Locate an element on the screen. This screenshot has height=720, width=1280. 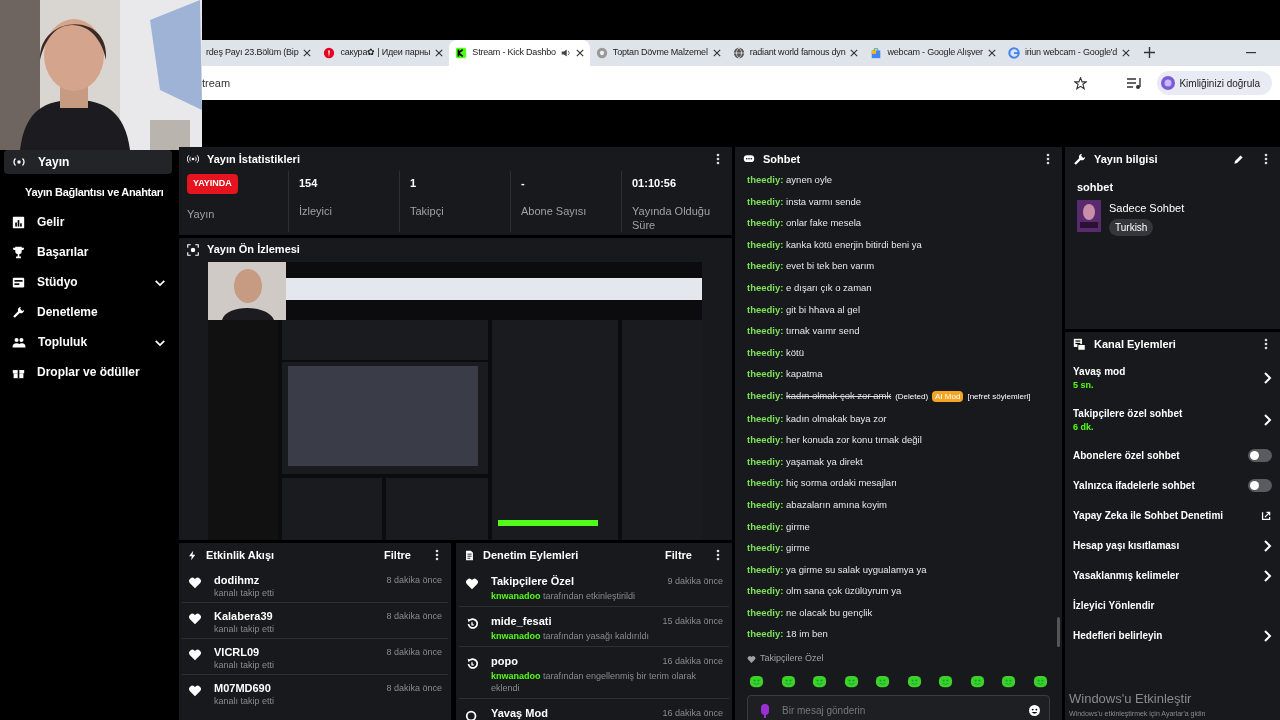
tab-title: сакура✿ | Идеи парны is located at coordinates (385, 53).